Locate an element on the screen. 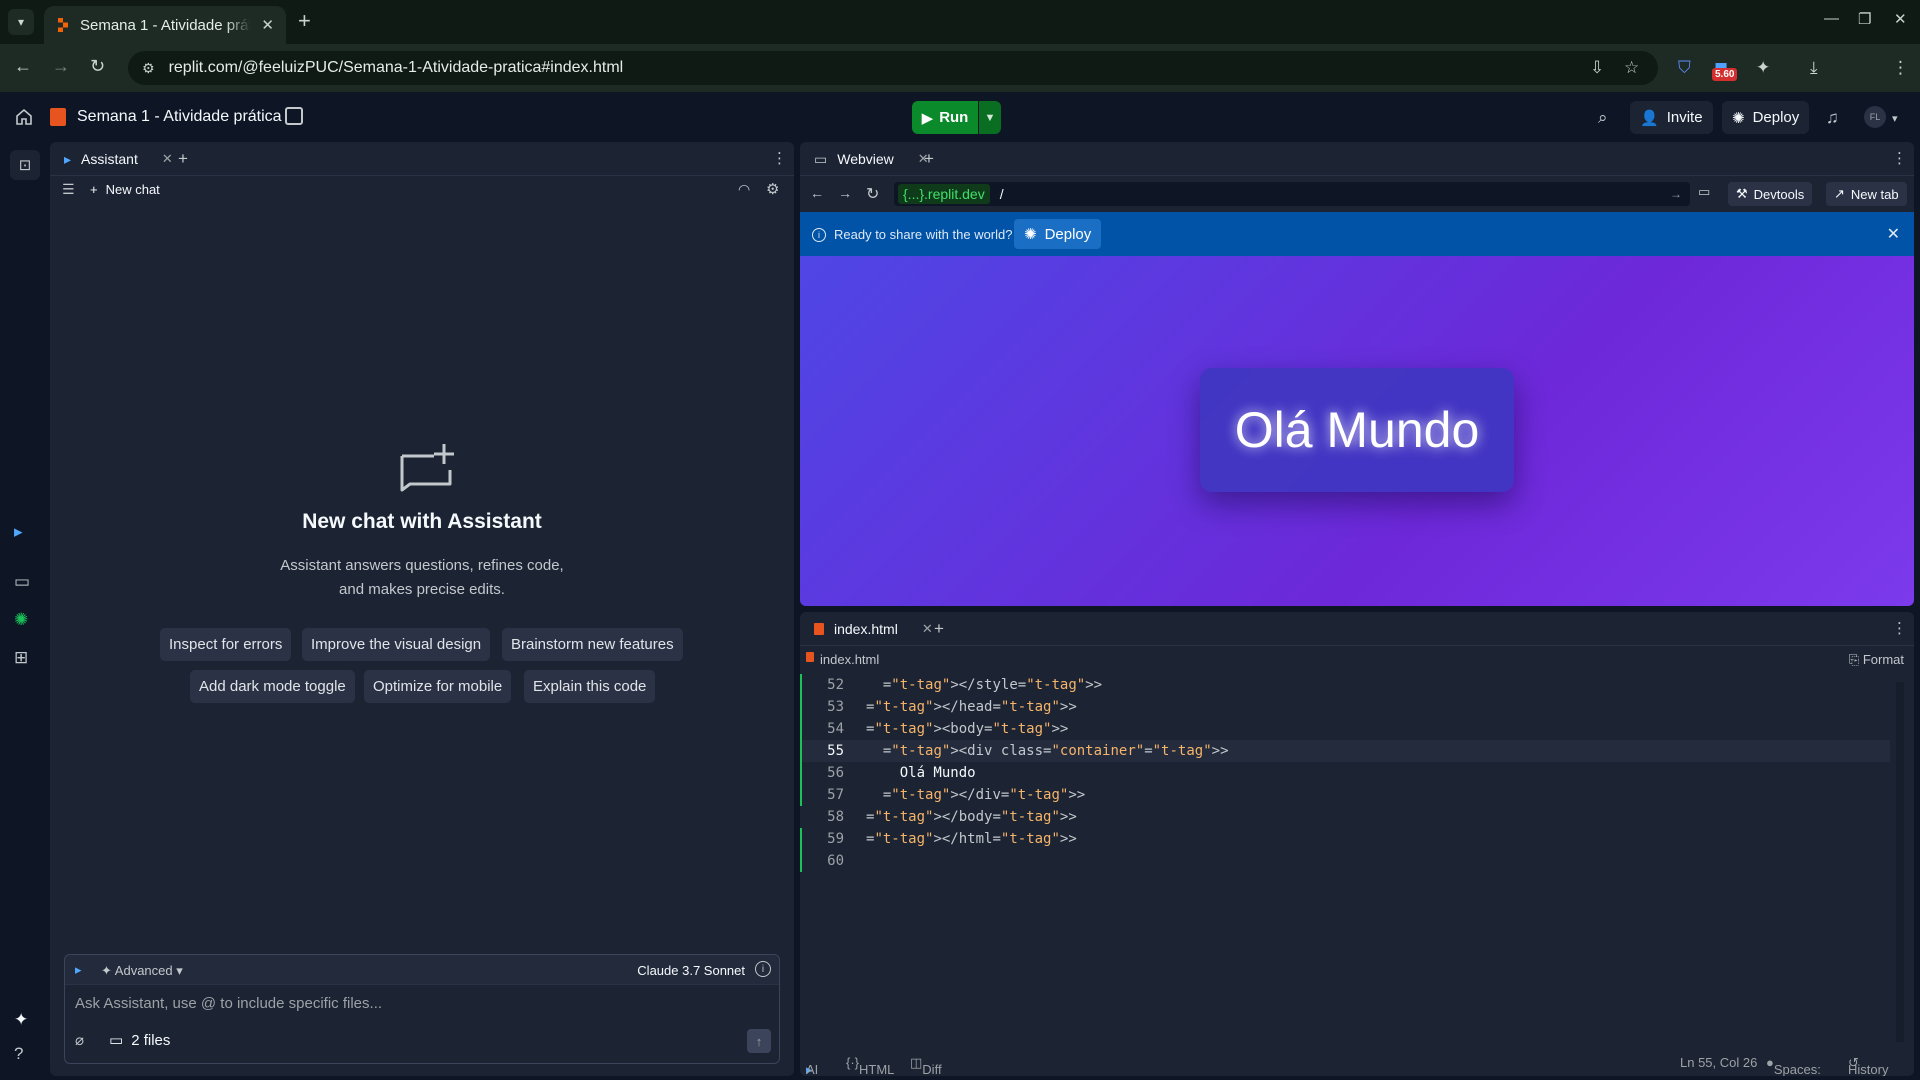  search-icon: ⌕ is located at coordinates (1603, 118).